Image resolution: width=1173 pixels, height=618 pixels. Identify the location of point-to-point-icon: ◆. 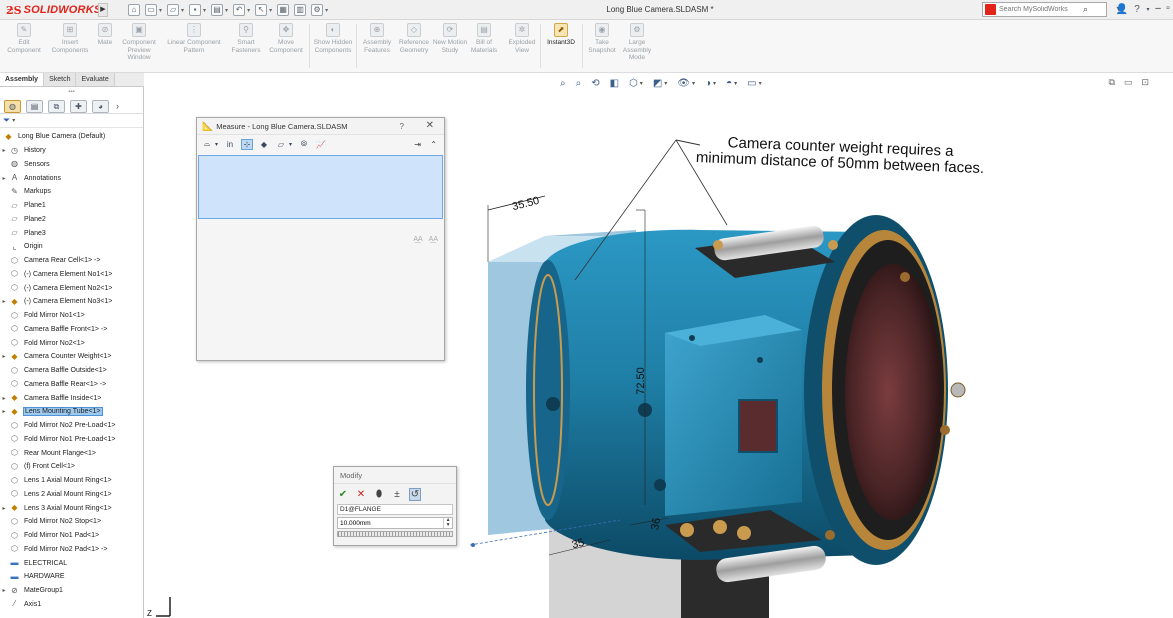
(264, 144).